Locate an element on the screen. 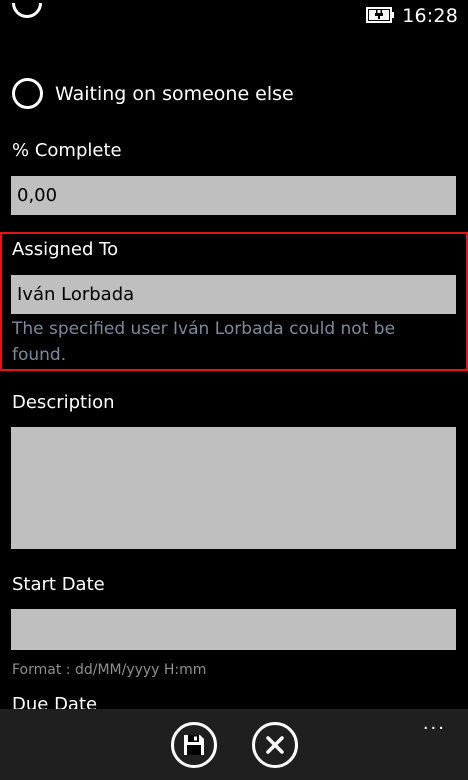  cancel-icon is located at coordinates (275, 745).